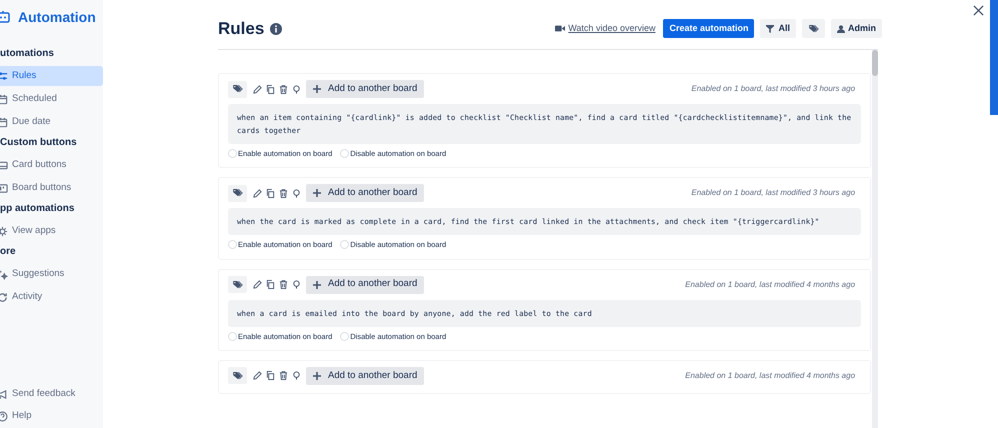  I want to click on video-camera-icon, so click(560, 28).